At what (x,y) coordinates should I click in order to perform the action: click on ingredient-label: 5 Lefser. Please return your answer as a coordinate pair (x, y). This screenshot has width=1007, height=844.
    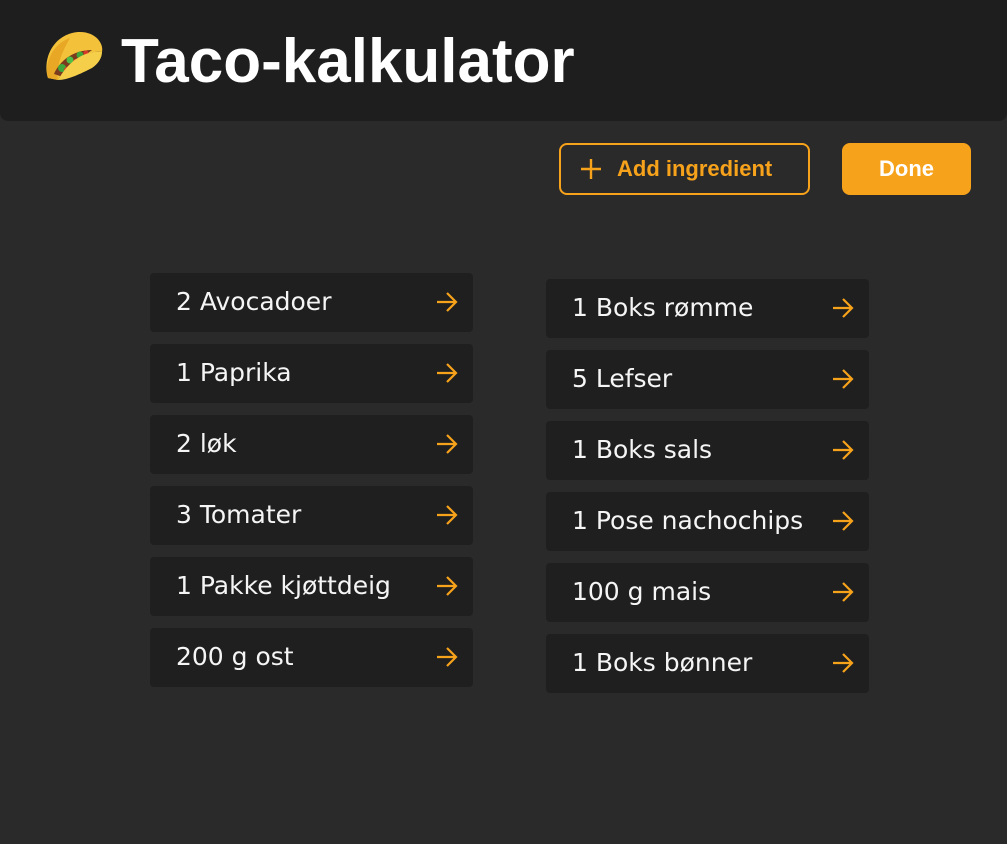
    Looking at the image, I should click on (622, 378).